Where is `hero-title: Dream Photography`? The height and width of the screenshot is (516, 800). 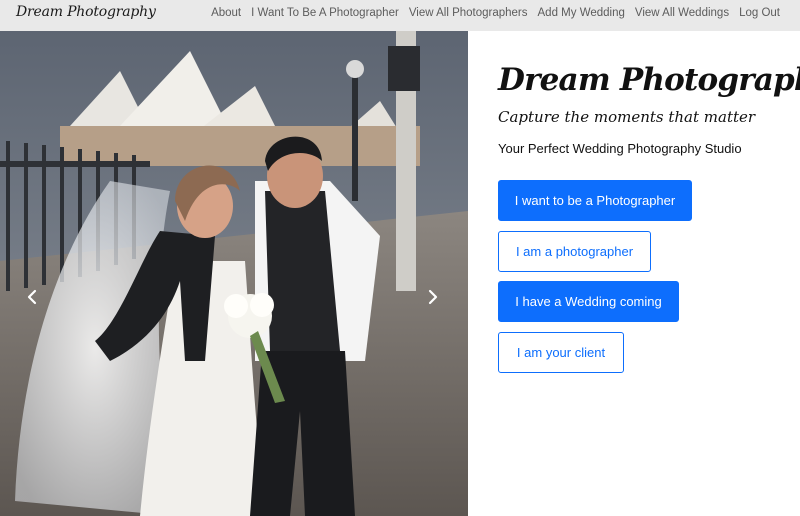
hero-title: Dream Photography is located at coordinates (649, 80).